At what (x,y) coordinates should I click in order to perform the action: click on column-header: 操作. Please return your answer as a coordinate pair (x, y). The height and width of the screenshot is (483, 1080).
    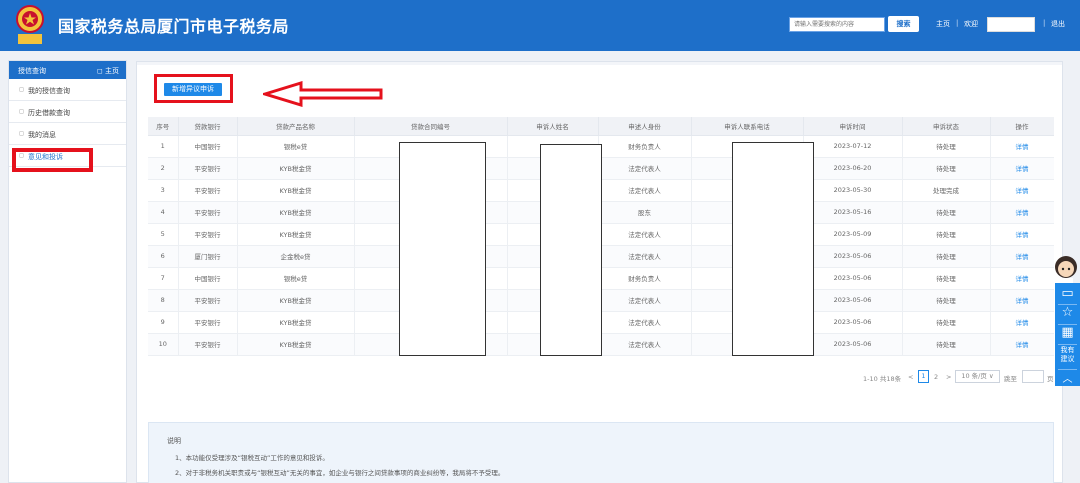
    Looking at the image, I should click on (1022, 126).